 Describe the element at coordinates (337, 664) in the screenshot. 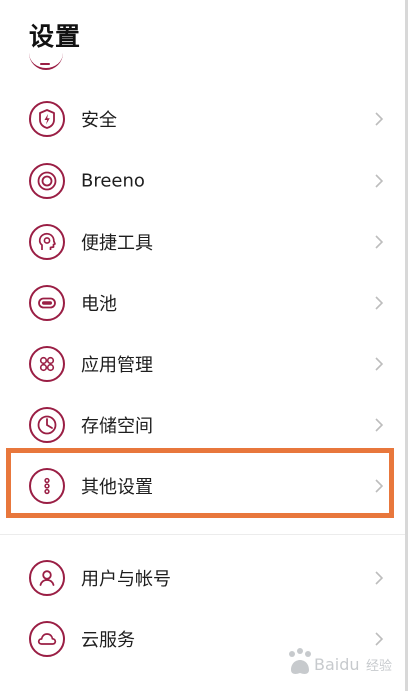

I see `svg-text: Baidu` at that location.